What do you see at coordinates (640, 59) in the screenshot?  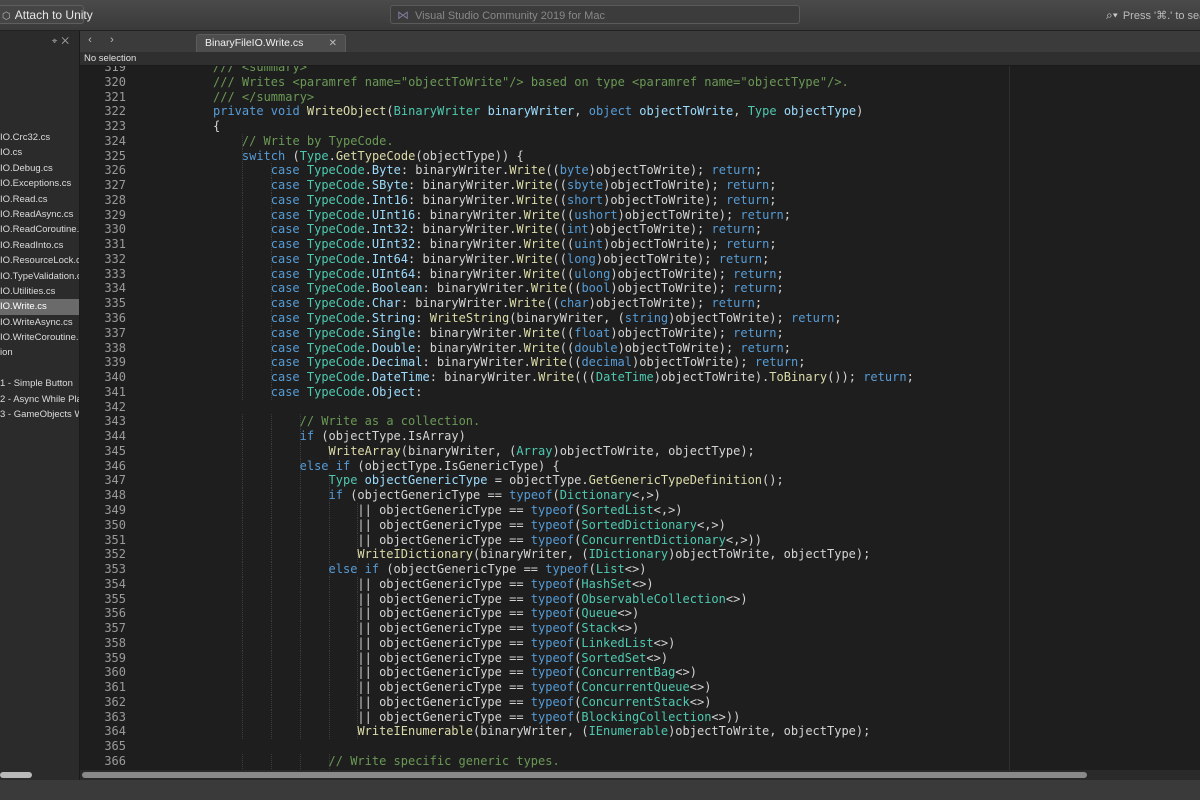 I see `breadcrumb: No selection` at bounding box center [640, 59].